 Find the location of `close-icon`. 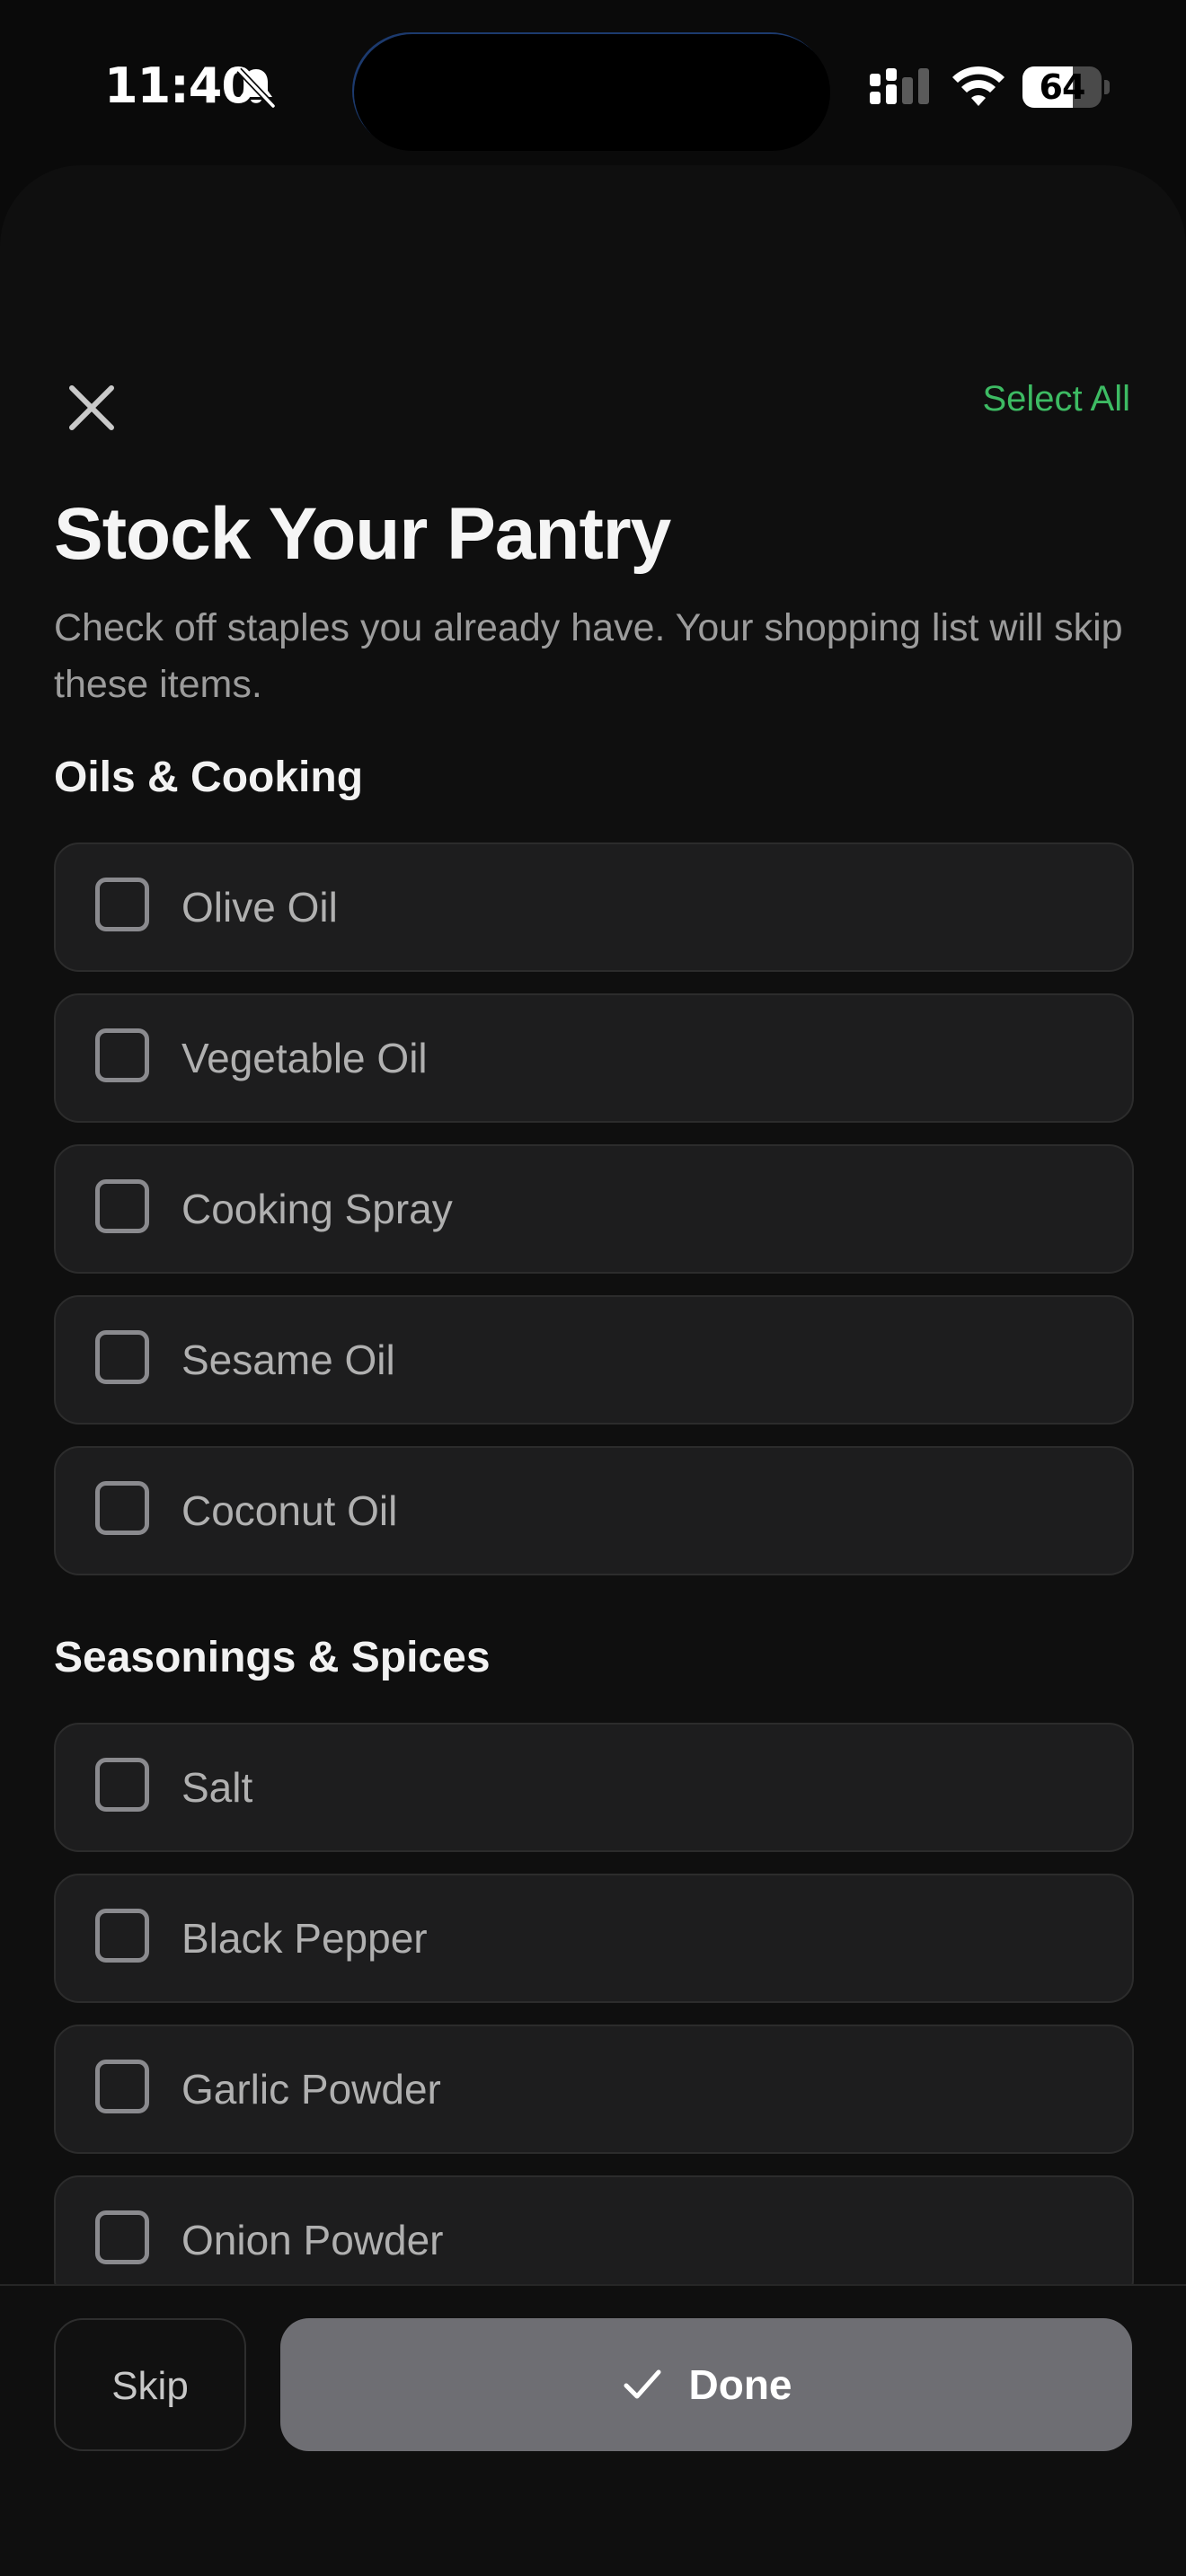

close-icon is located at coordinates (91, 408).